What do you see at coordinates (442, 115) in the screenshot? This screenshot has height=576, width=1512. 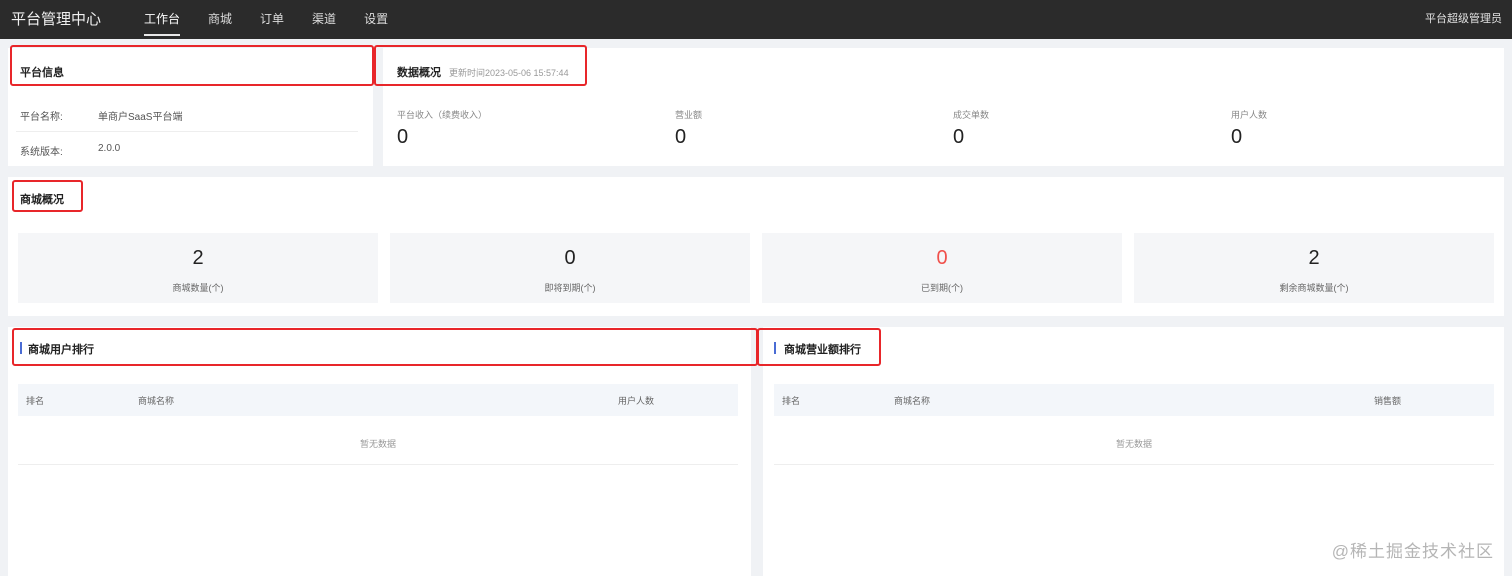 I see `stat-label-platform-income: 平台收入（续费收入）` at bounding box center [442, 115].